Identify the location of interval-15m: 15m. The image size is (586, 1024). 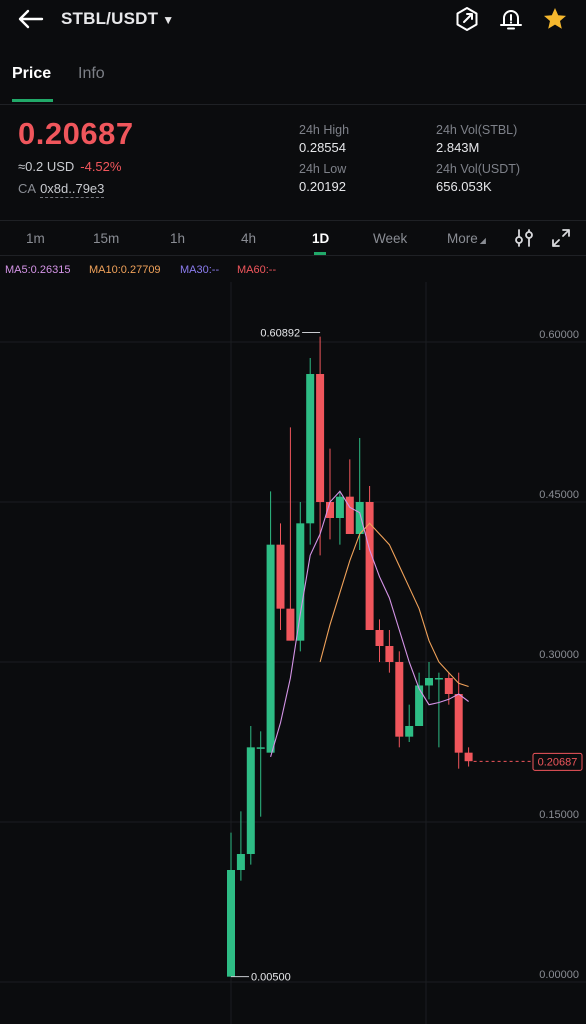
(106, 238).